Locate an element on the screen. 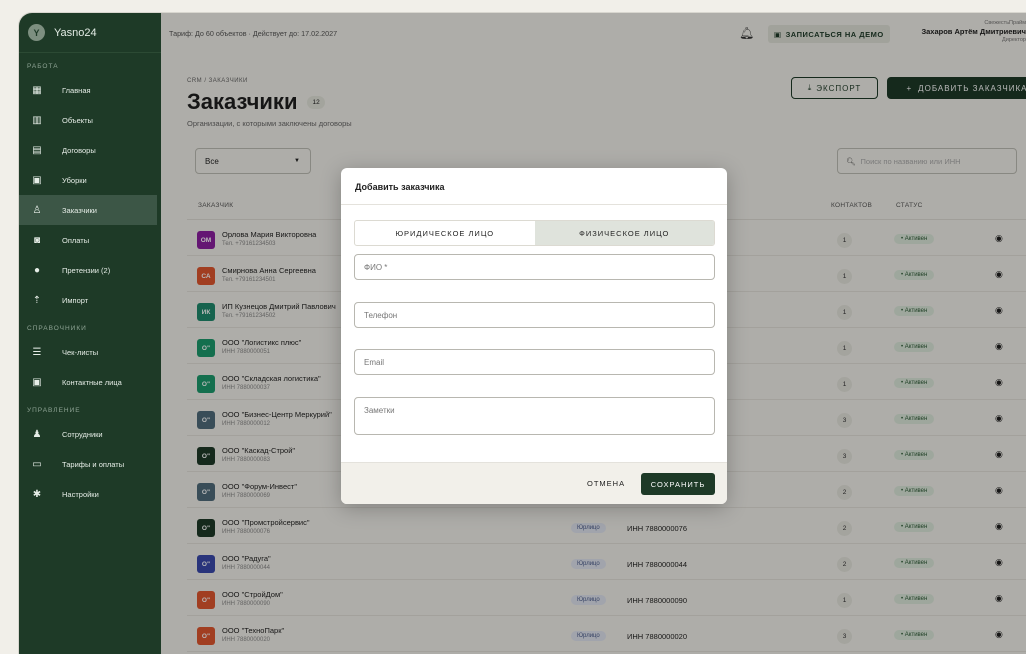 The height and width of the screenshot is (654, 1026). checklist-icon: ☰ is located at coordinates (37, 352).